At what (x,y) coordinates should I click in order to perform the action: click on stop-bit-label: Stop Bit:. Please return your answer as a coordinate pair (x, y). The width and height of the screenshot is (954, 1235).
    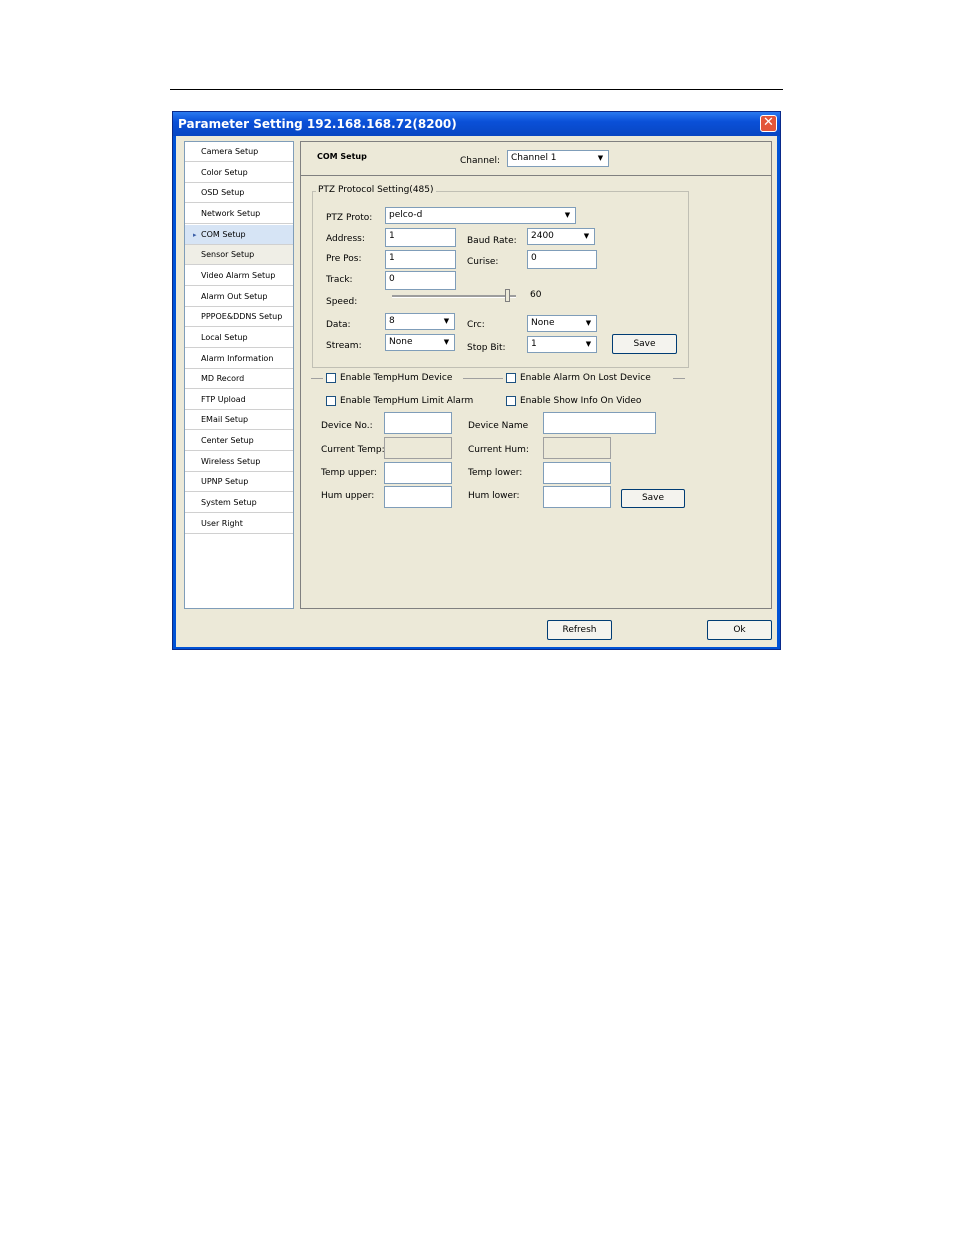
    Looking at the image, I should click on (486, 348).